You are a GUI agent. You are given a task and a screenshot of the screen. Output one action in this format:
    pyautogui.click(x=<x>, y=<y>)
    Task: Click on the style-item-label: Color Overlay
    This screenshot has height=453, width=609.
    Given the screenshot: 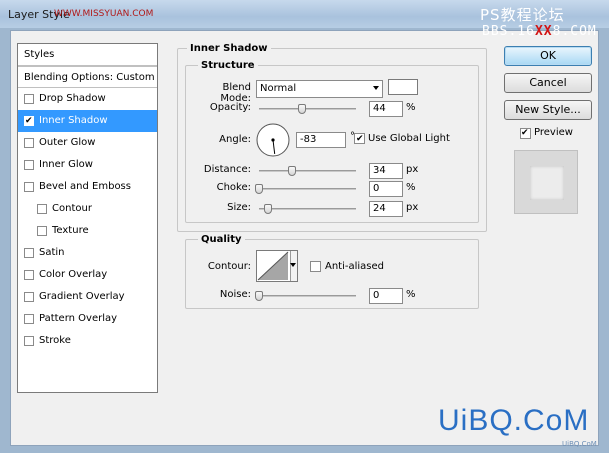 What is the action you would take?
    pyautogui.click(x=73, y=274)
    